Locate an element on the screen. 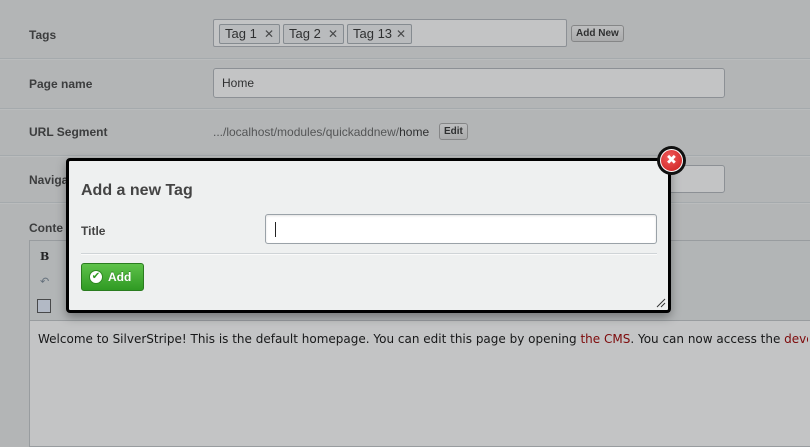 The height and width of the screenshot is (447, 810). add-button-label: Add is located at coordinates (120, 277).